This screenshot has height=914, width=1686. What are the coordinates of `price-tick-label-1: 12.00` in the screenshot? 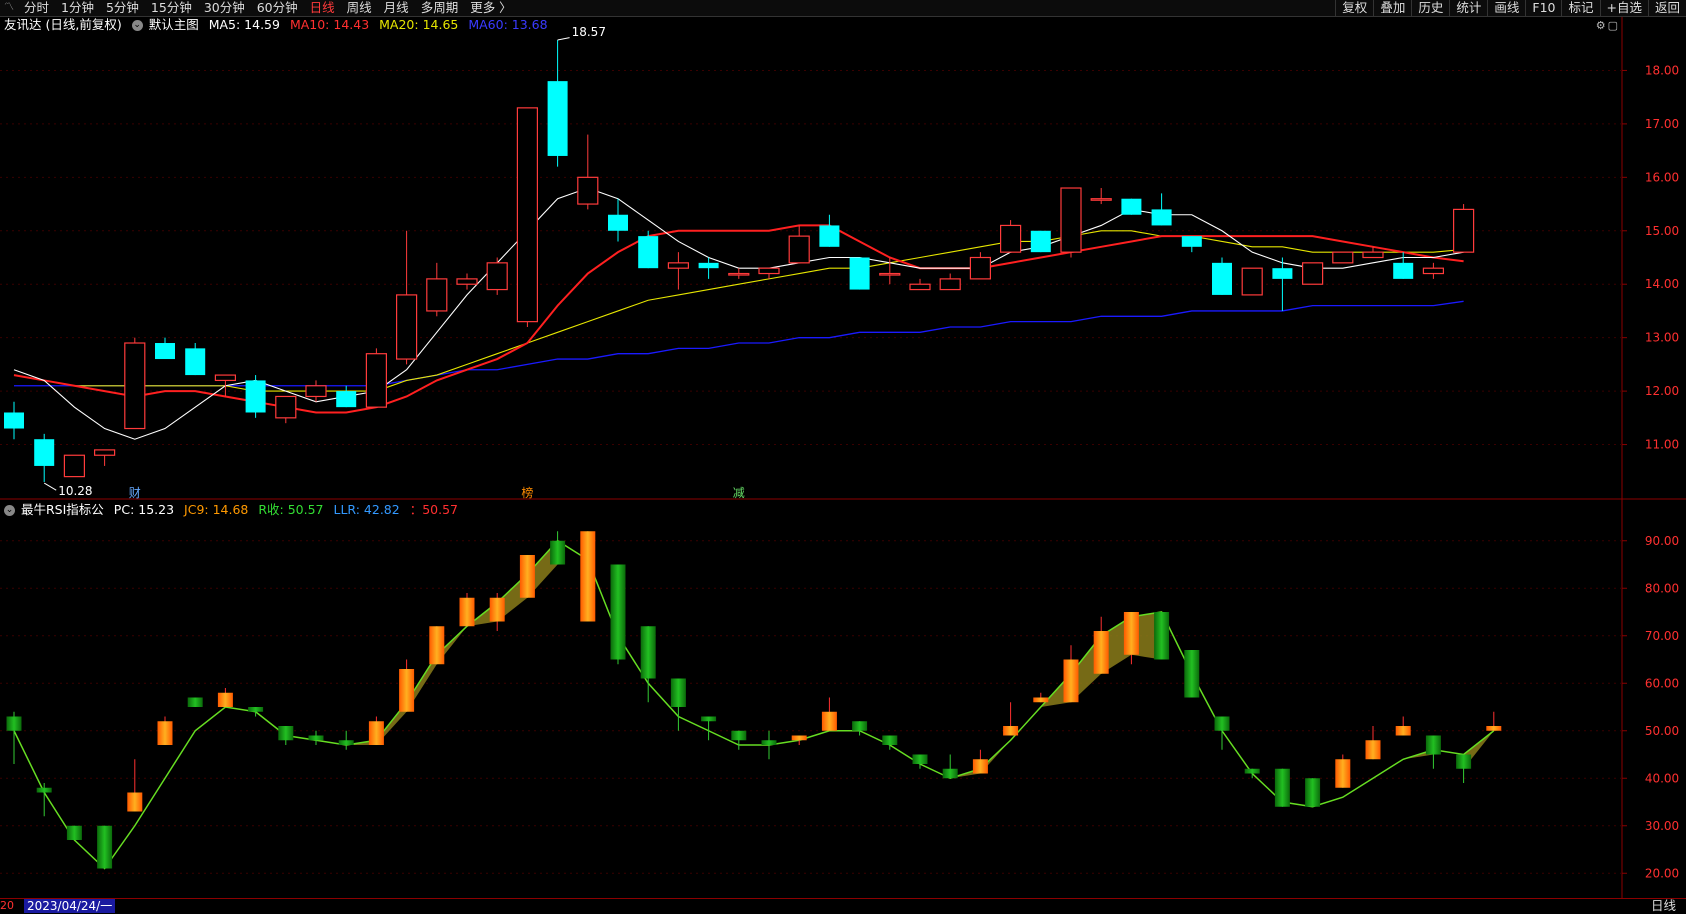 It's located at (1662, 391).